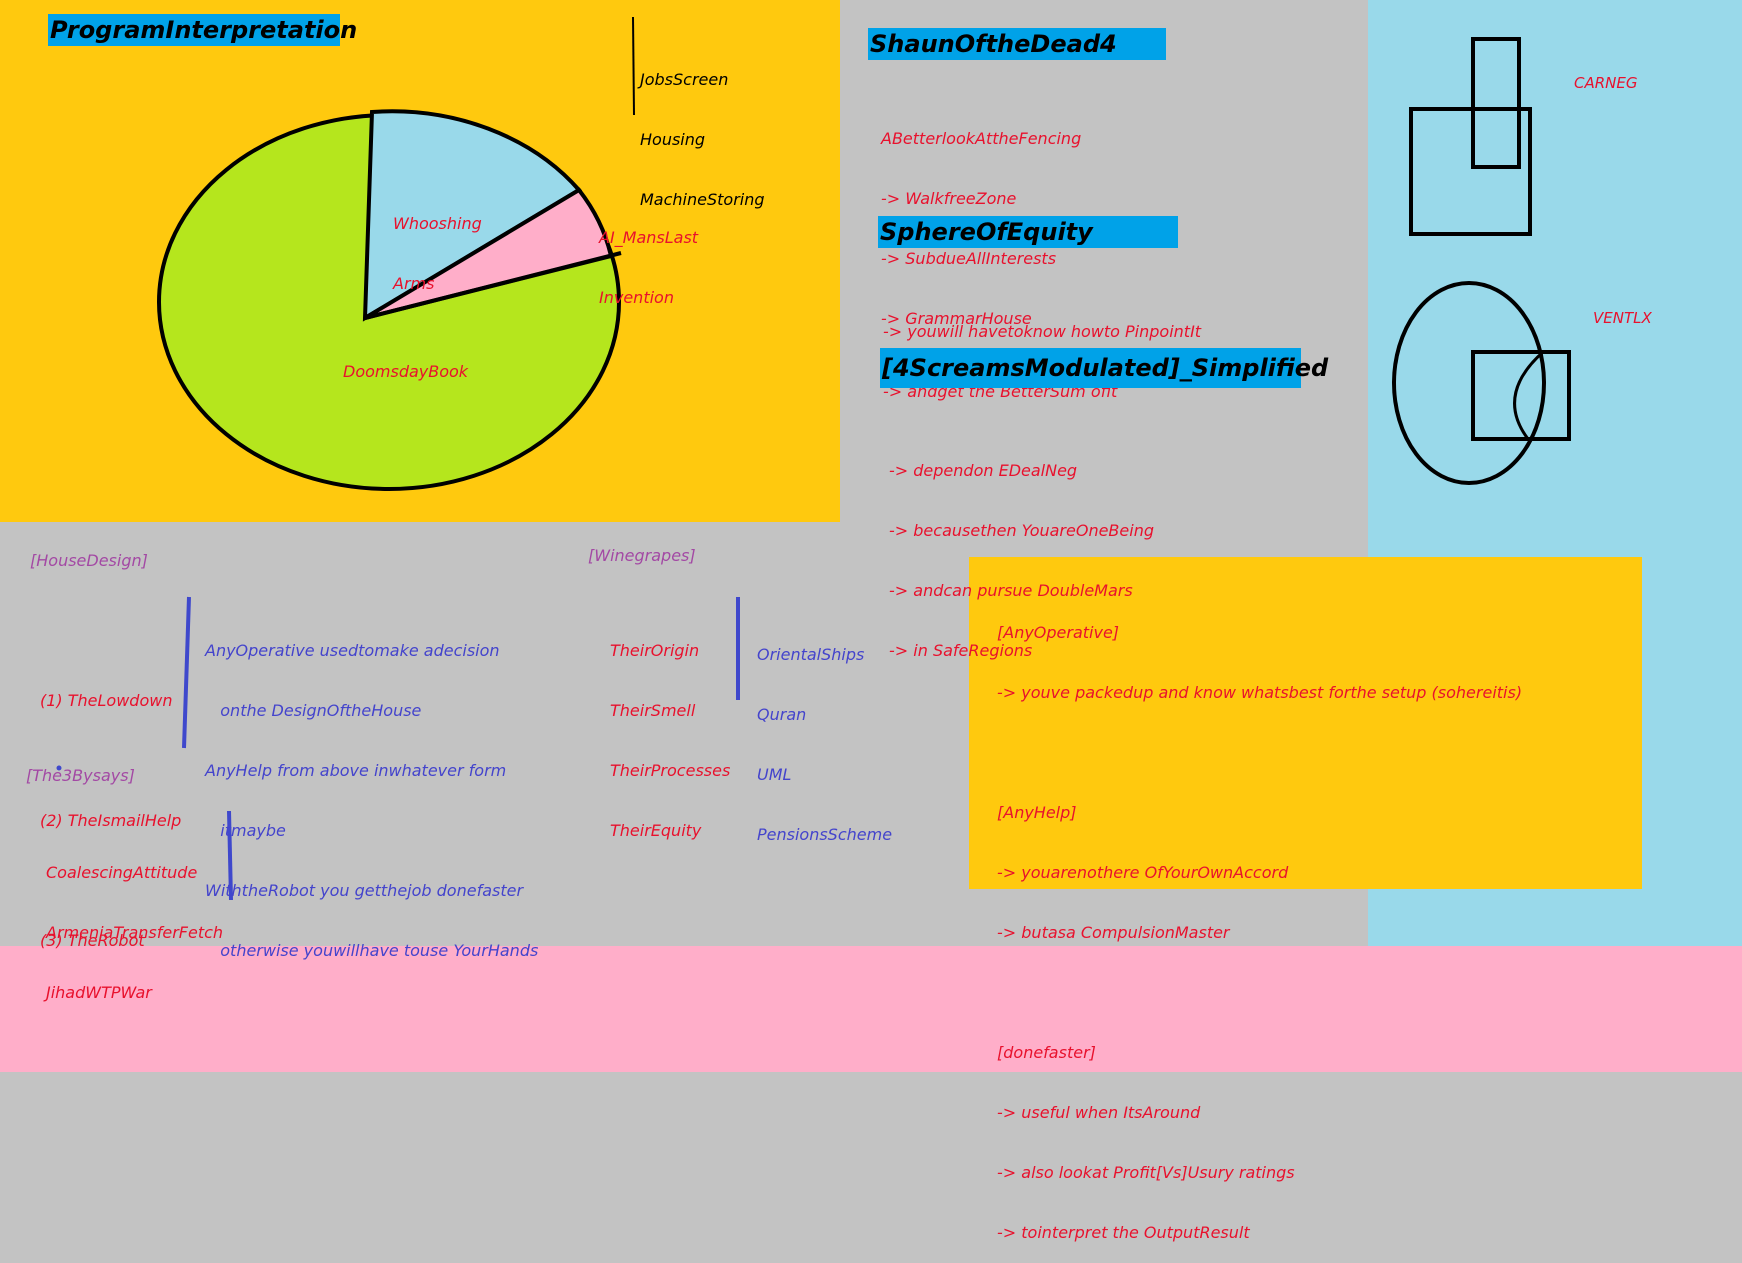  I want to click on shaun-line: -> WalkfreeZone, so click(949, 198).